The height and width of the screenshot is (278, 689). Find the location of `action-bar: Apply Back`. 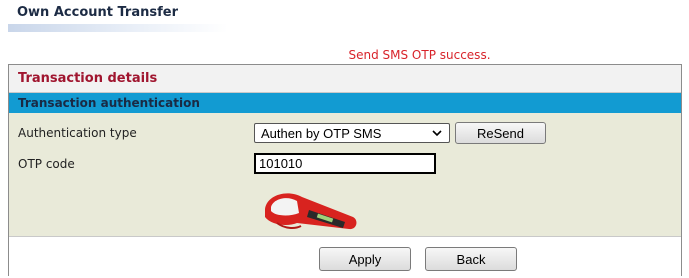

action-bar: Apply Back is located at coordinates (345, 257).